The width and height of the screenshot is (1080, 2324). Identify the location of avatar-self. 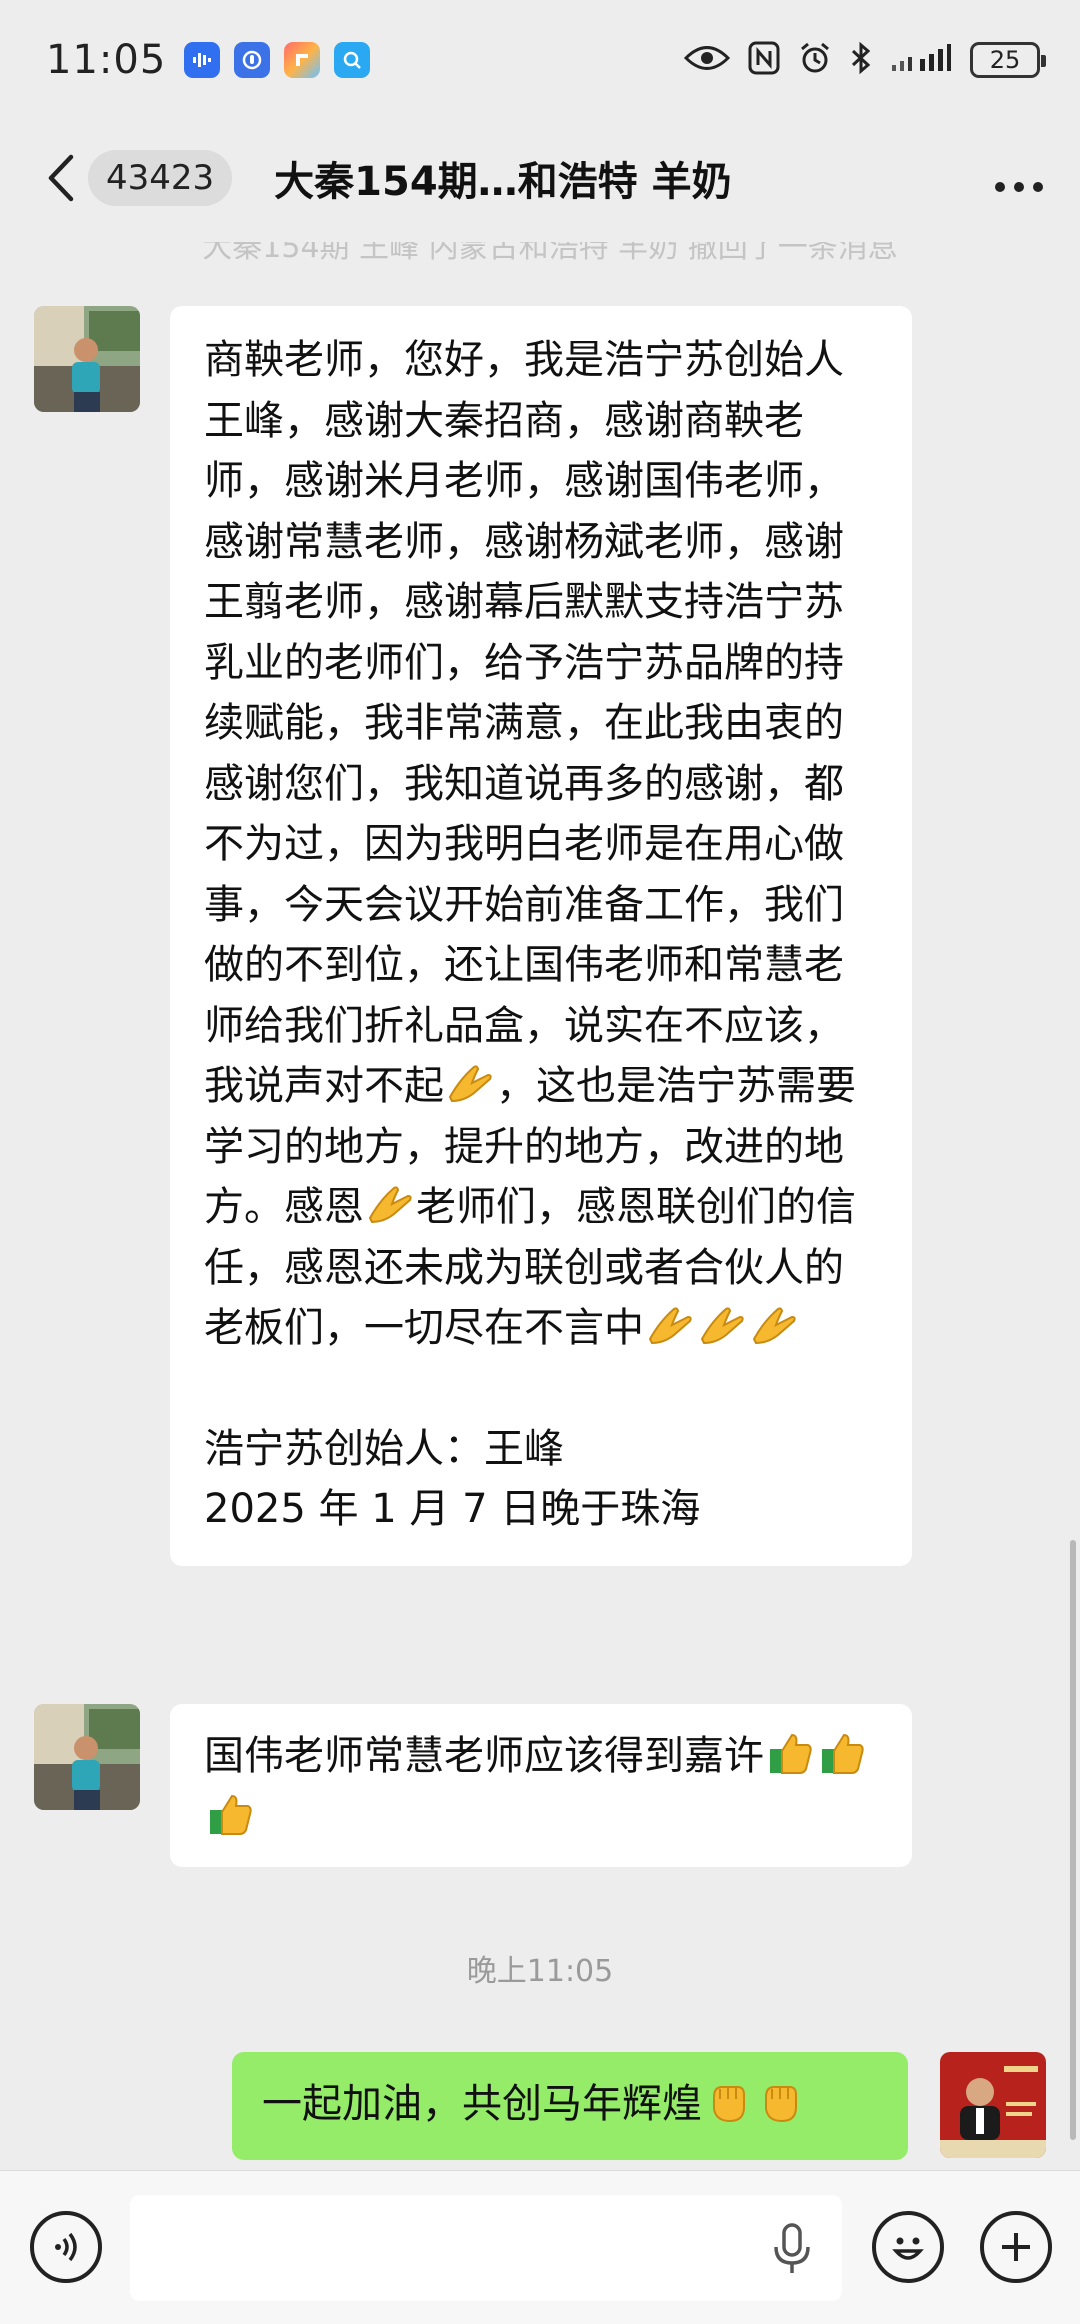
(993, 2105).